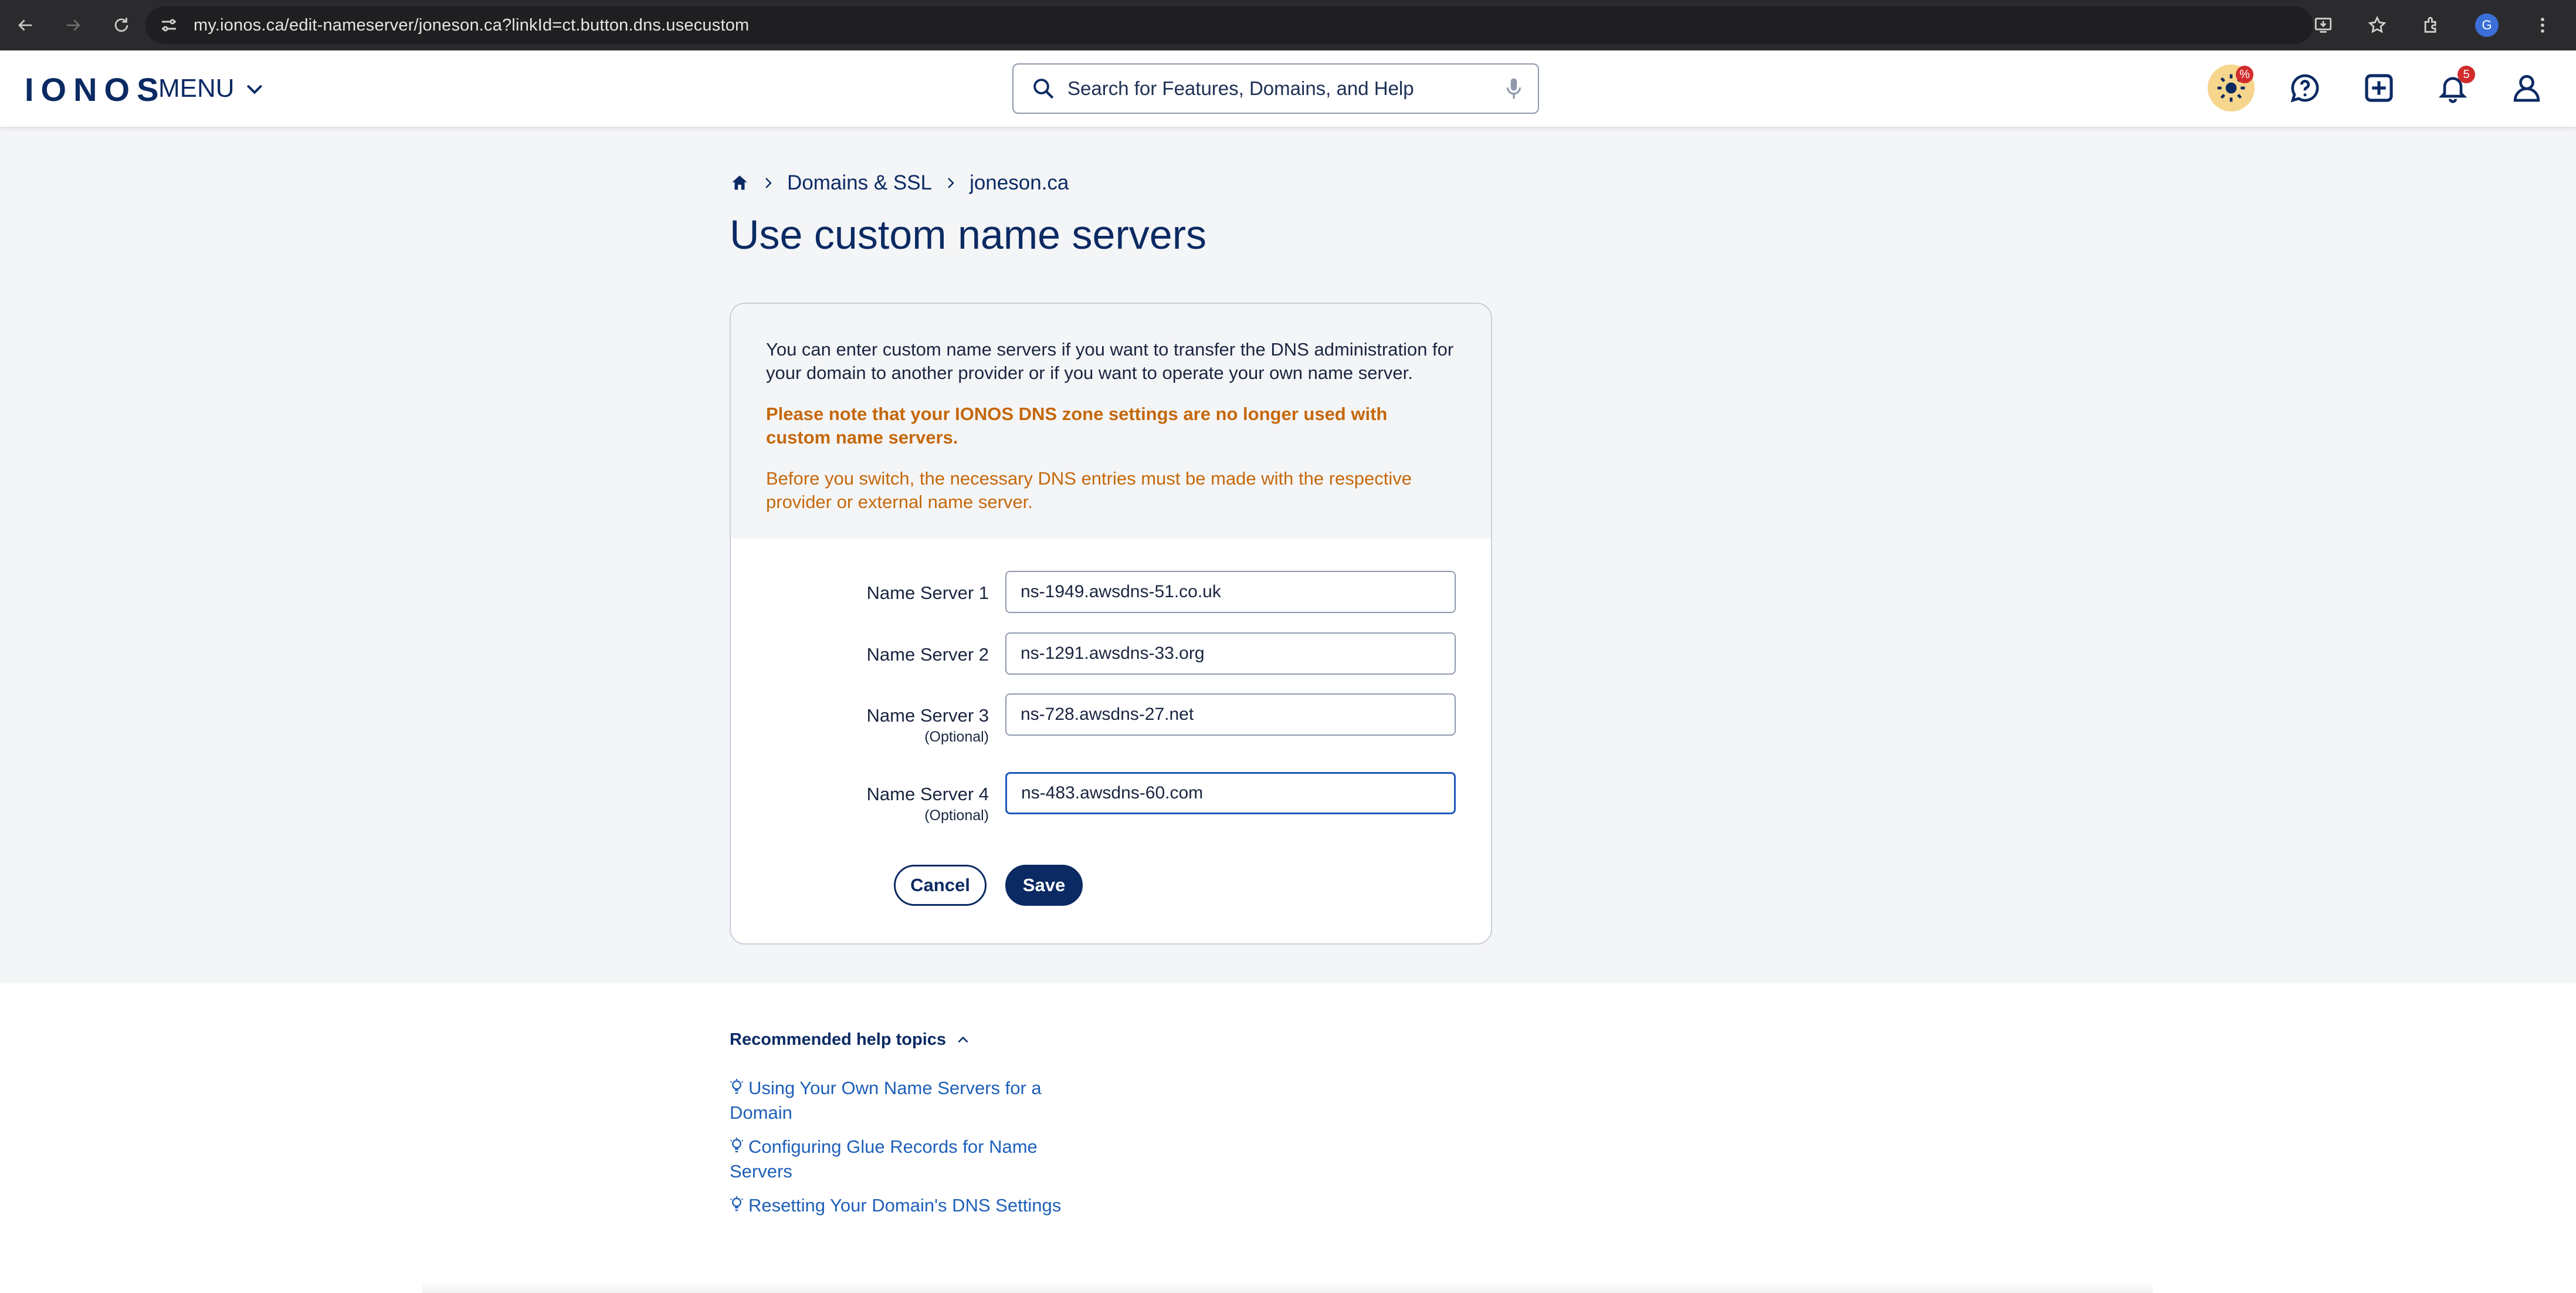 The height and width of the screenshot is (1293, 2576). Describe the element at coordinates (74, 25) in the screenshot. I see `forward-icon` at that location.